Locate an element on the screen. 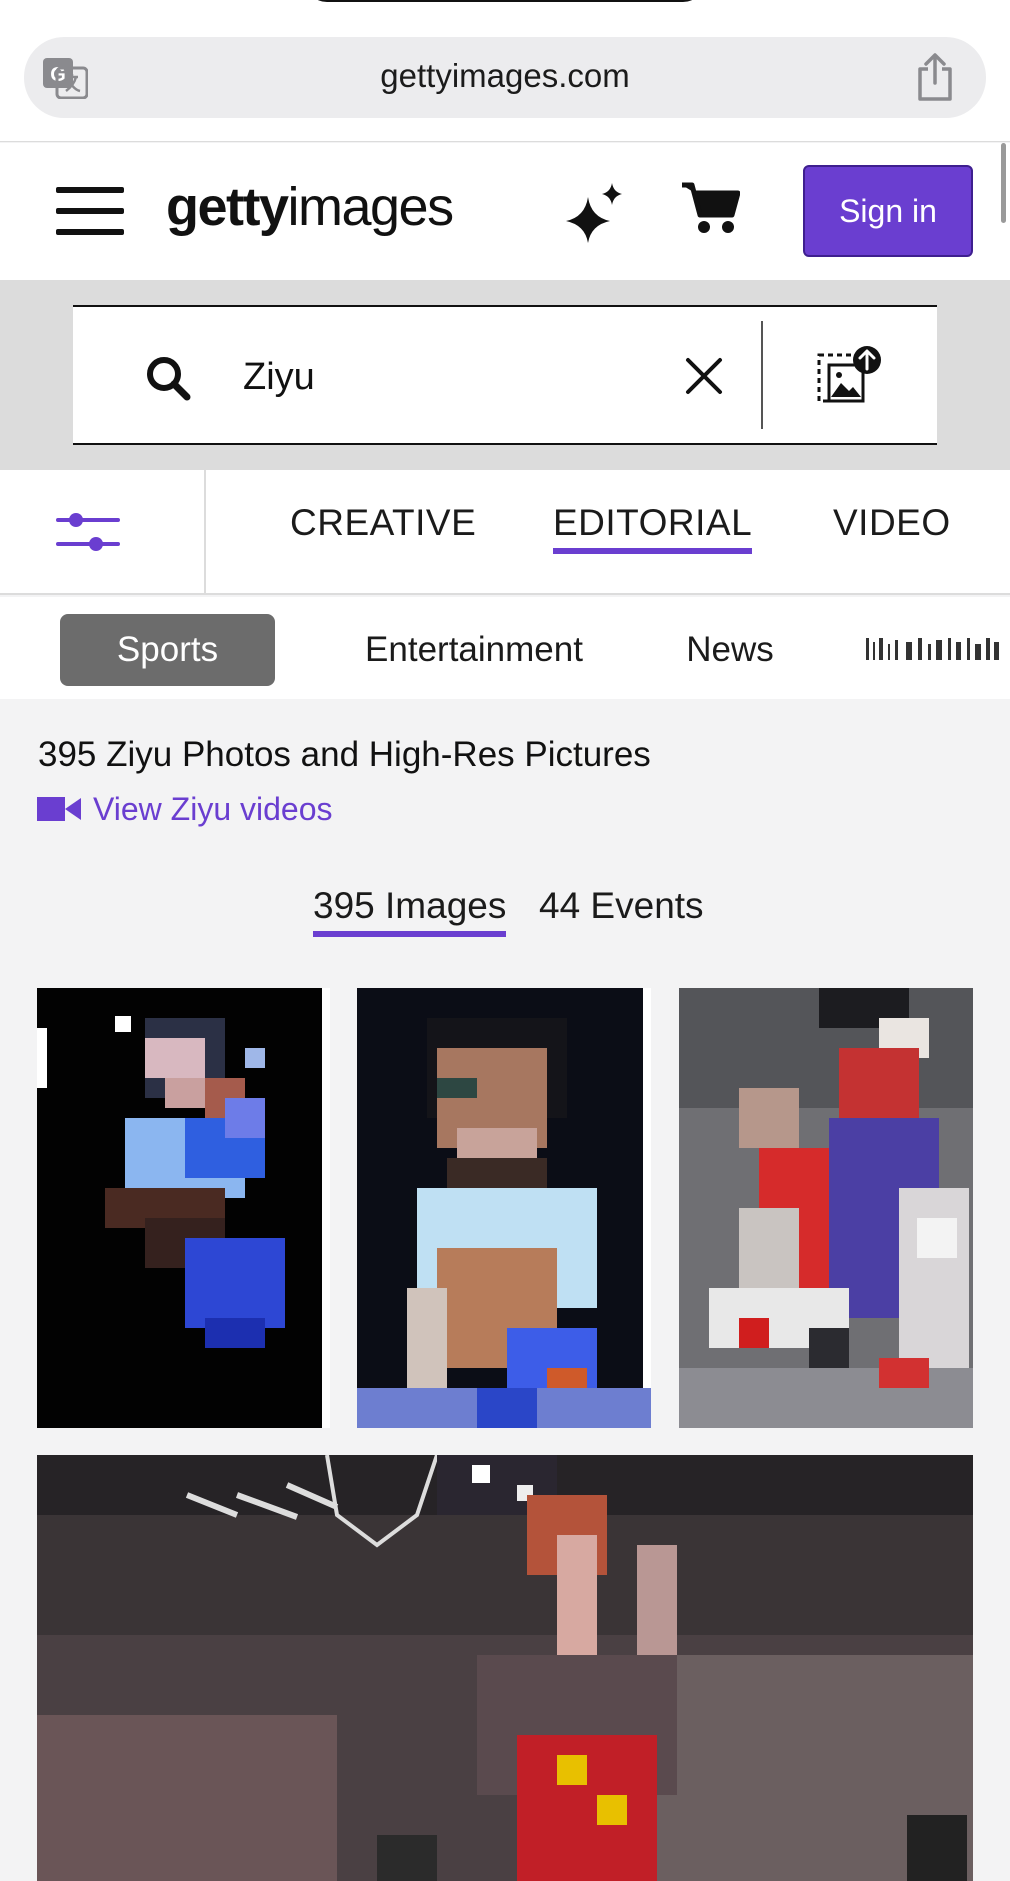 The image size is (1010, 1881). search-divider is located at coordinates (762, 375).